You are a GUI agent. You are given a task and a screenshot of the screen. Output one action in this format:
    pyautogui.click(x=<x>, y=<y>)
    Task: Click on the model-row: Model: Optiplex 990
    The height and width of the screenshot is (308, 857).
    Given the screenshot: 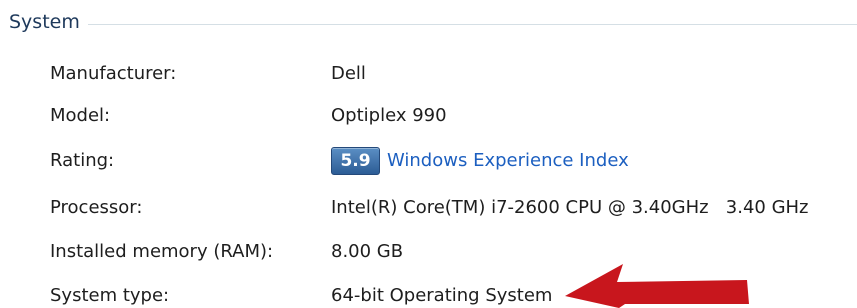 What is the action you would take?
    pyautogui.click(x=428, y=116)
    